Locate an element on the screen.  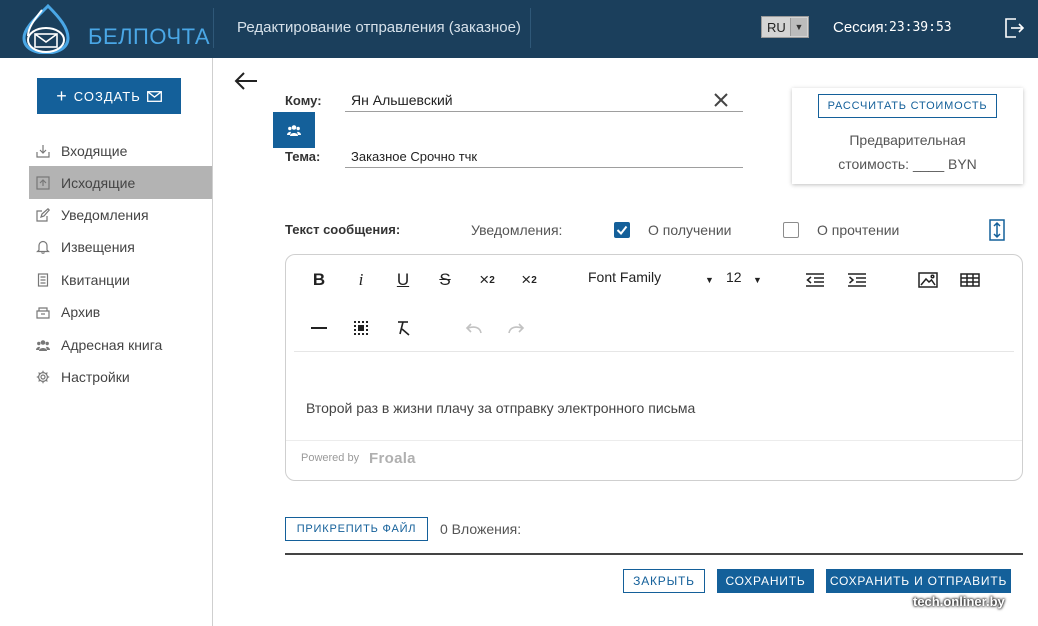
froala-logo: Froala is located at coordinates (392, 458).